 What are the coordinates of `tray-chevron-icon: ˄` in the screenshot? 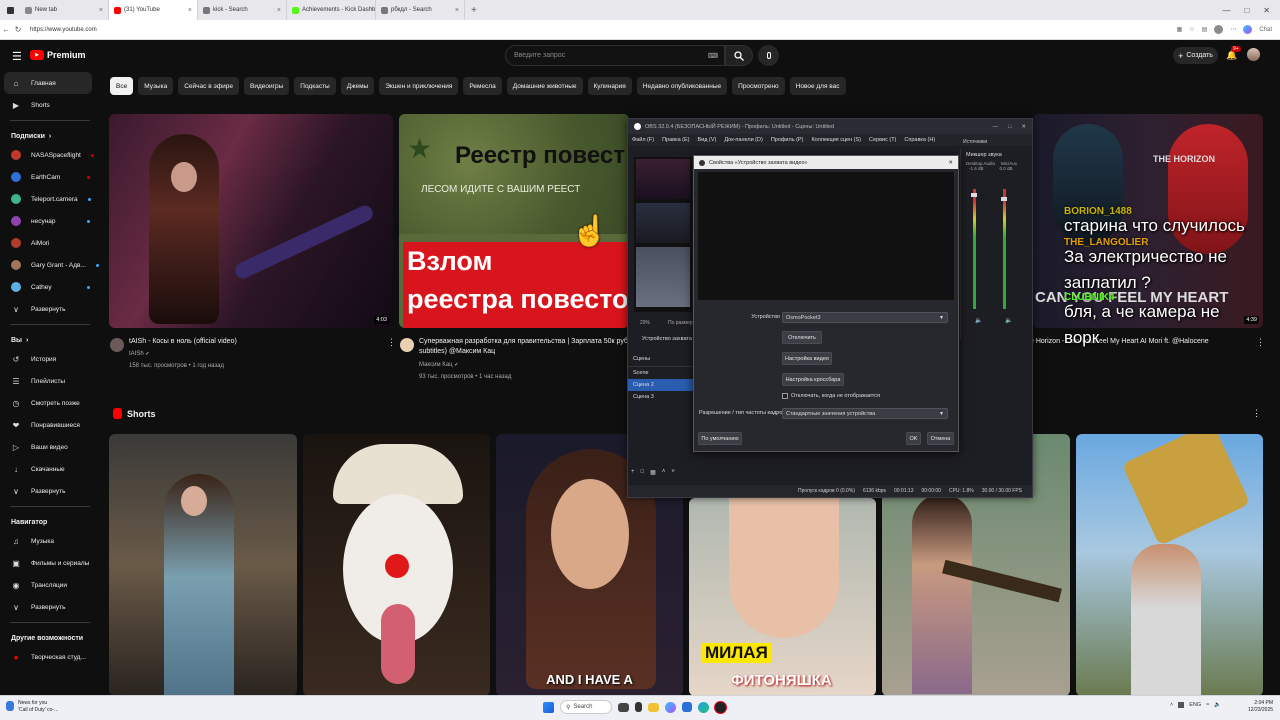 It's located at (1171, 705).